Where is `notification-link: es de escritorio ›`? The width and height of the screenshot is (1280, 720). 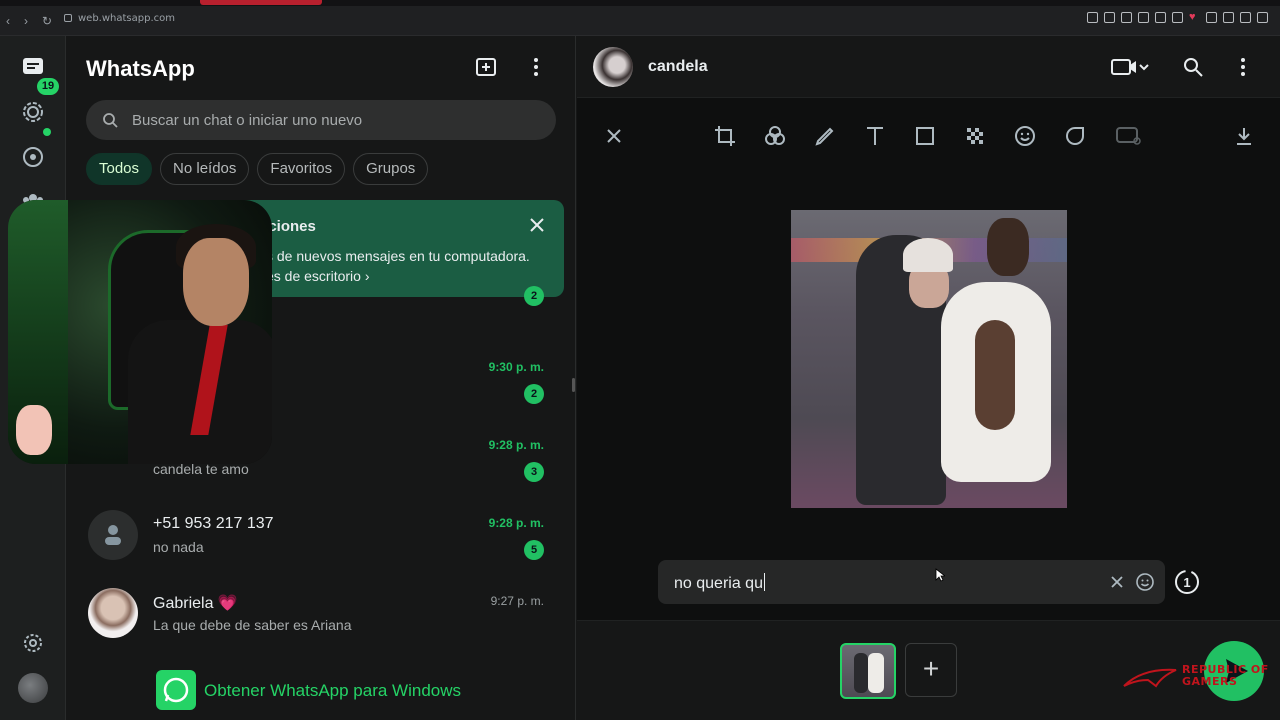 notification-link: es de escritorio › is located at coordinates (318, 276).